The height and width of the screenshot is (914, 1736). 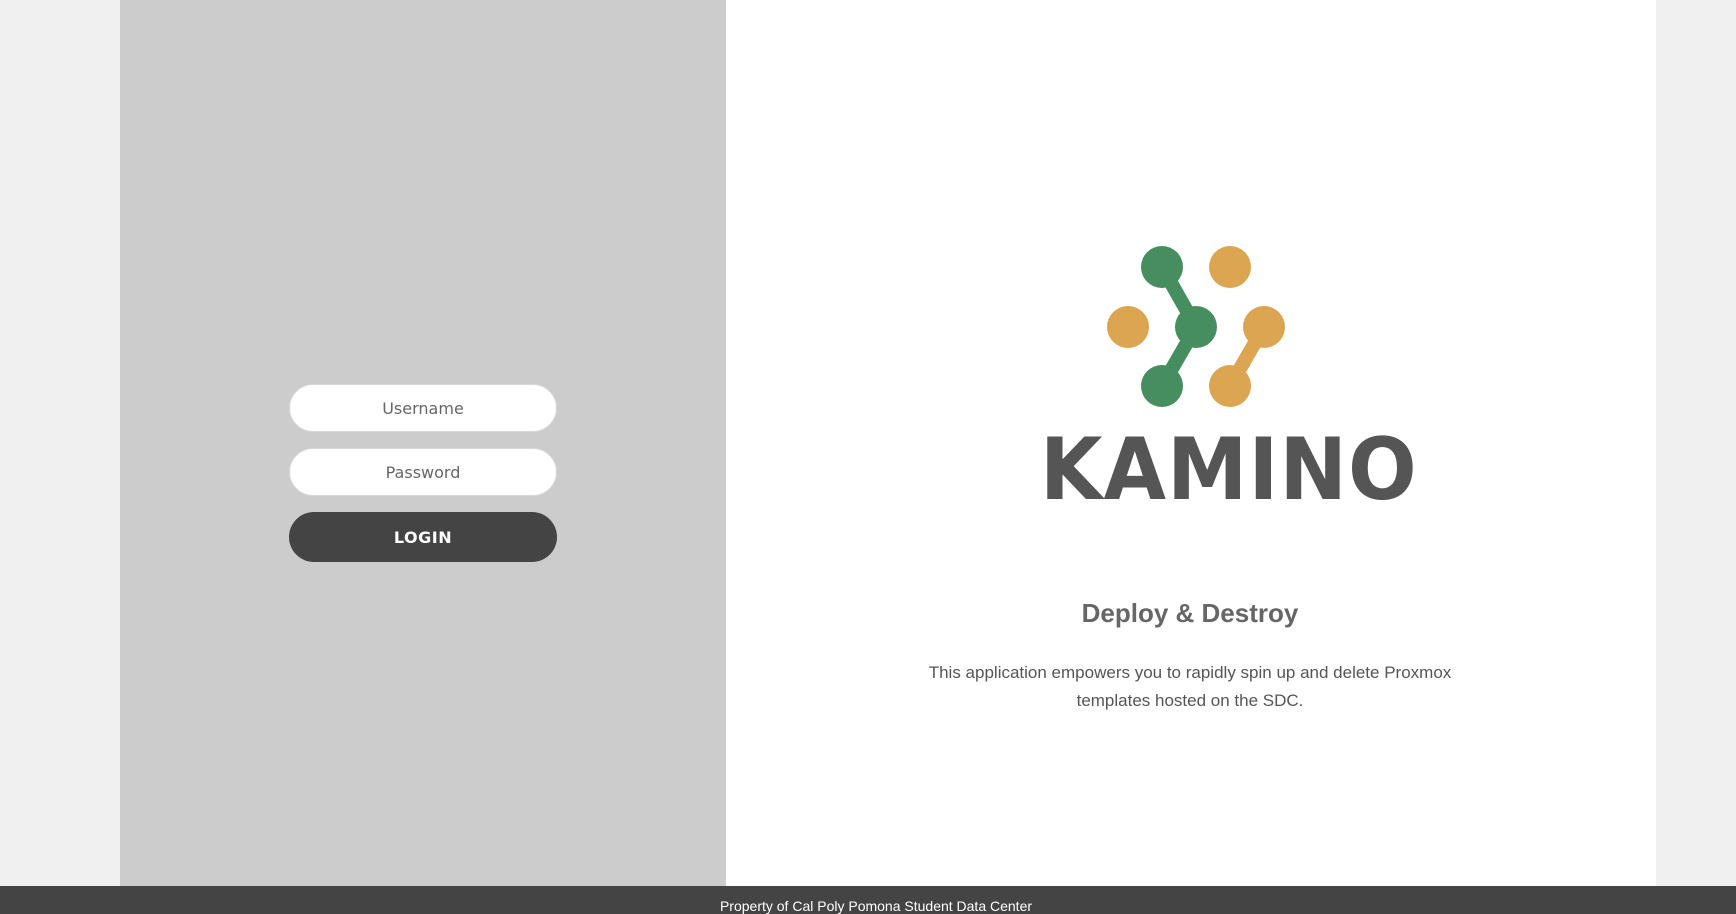 I want to click on password-field, so click(x=423, y=472).